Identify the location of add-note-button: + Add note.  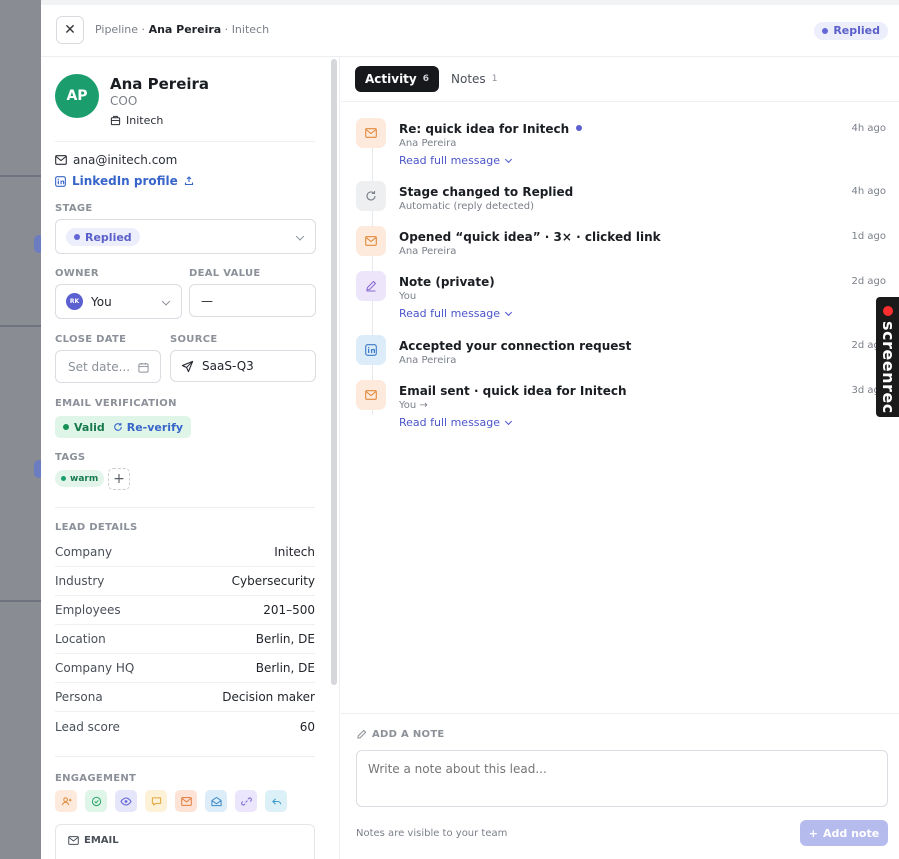
(844, 833).